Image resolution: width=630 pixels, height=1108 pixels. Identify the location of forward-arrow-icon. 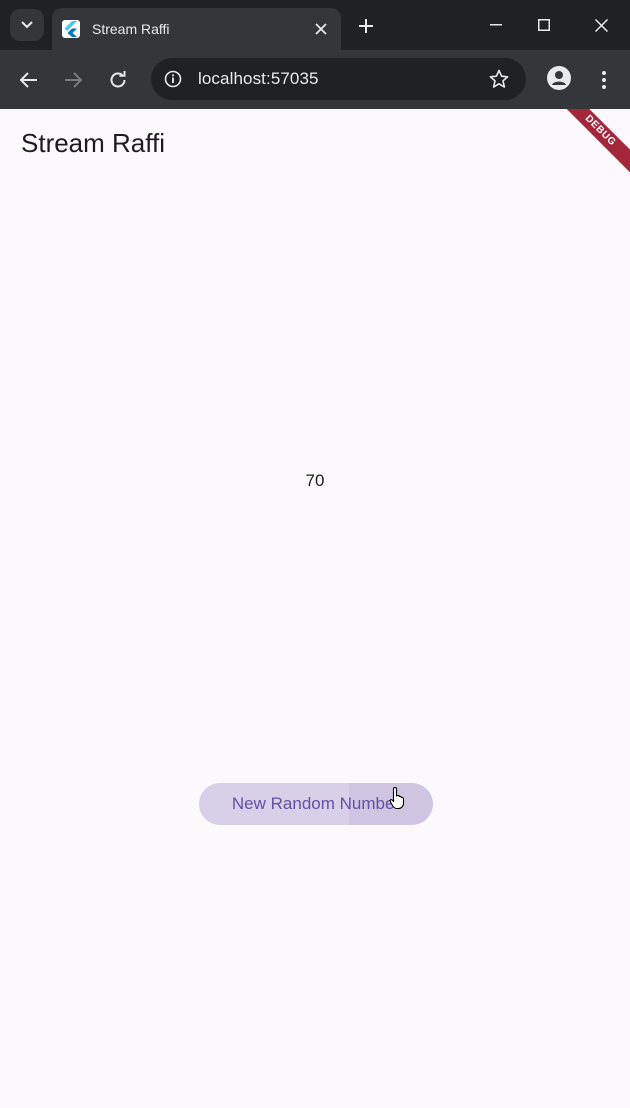
(73, 80).